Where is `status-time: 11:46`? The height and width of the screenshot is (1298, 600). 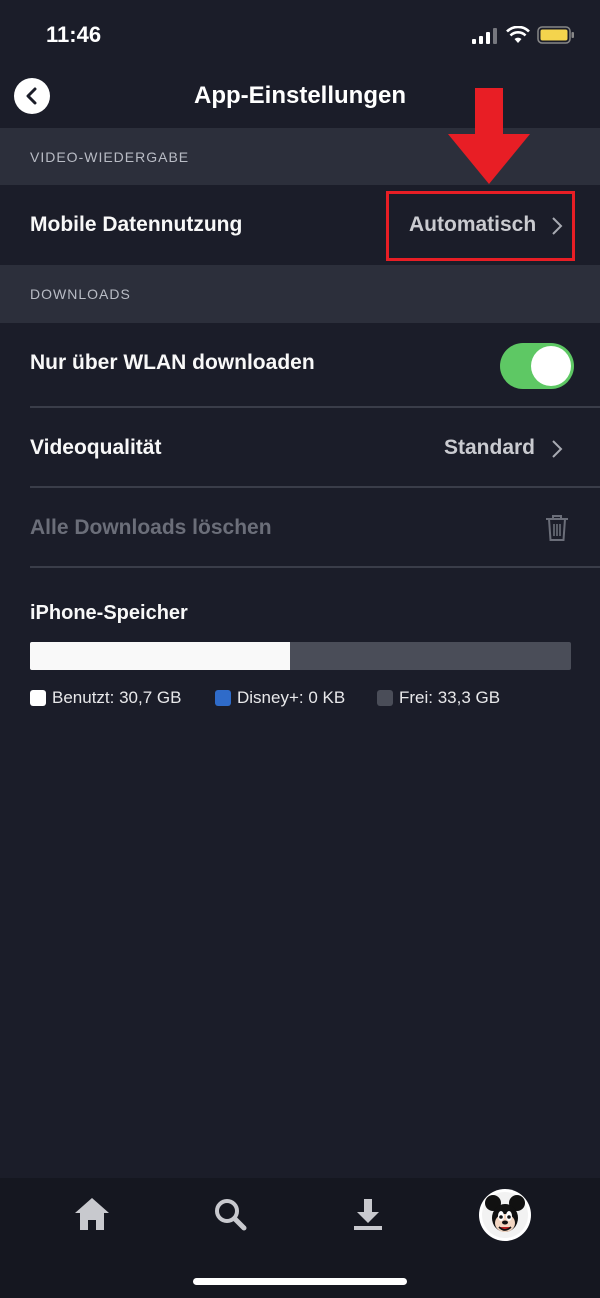 status-time: 11:46 is located at coordinates (74, 34).